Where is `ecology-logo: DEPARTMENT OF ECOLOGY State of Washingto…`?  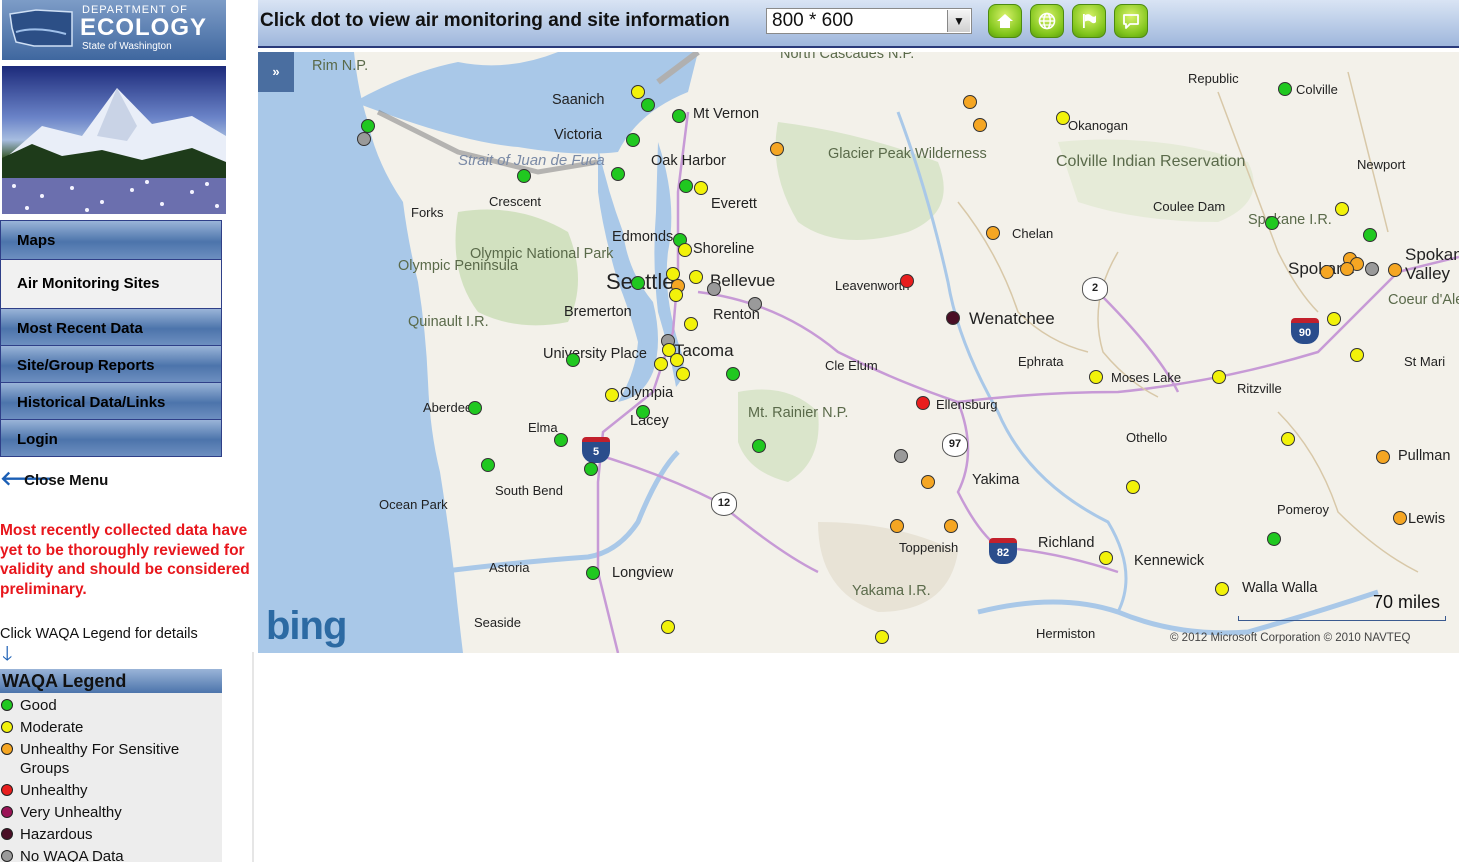
ecology-logo: DEPARTMENT OF ECOLOGY State of Washingto… is located at coordinates (114, 30).